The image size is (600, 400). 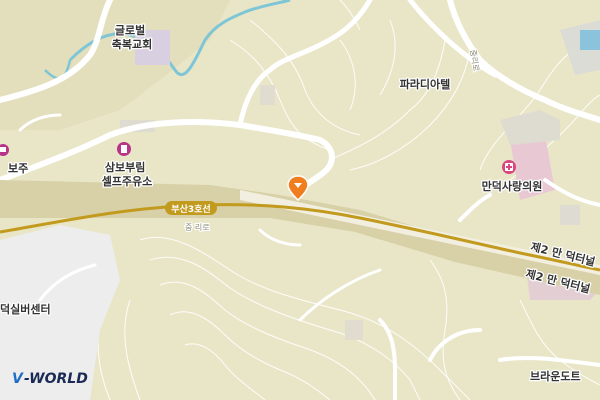 I want to click on route-sign: 부산3호선, so click(x=191, y=208).